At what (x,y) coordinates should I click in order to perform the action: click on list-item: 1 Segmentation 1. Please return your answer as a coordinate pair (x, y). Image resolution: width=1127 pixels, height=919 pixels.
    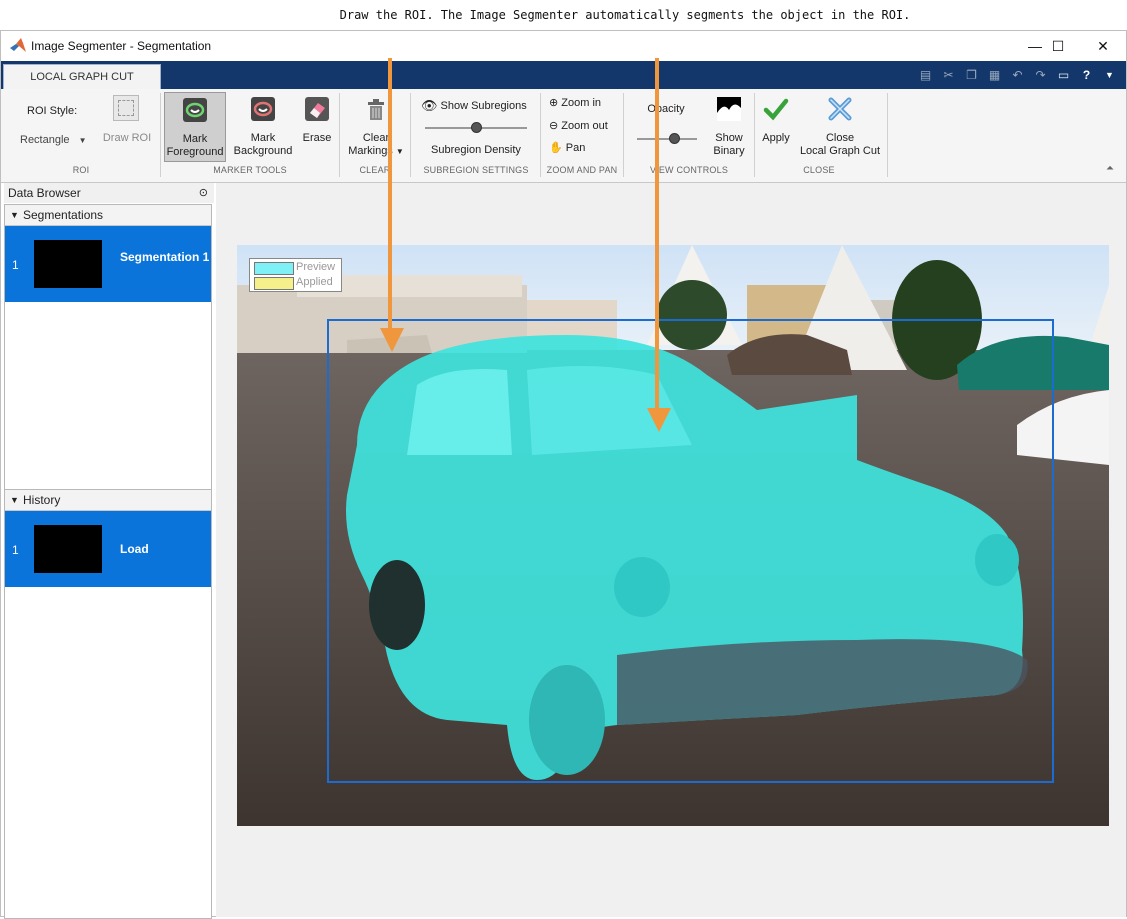
    Looking at the image, I should click on (108, 264).